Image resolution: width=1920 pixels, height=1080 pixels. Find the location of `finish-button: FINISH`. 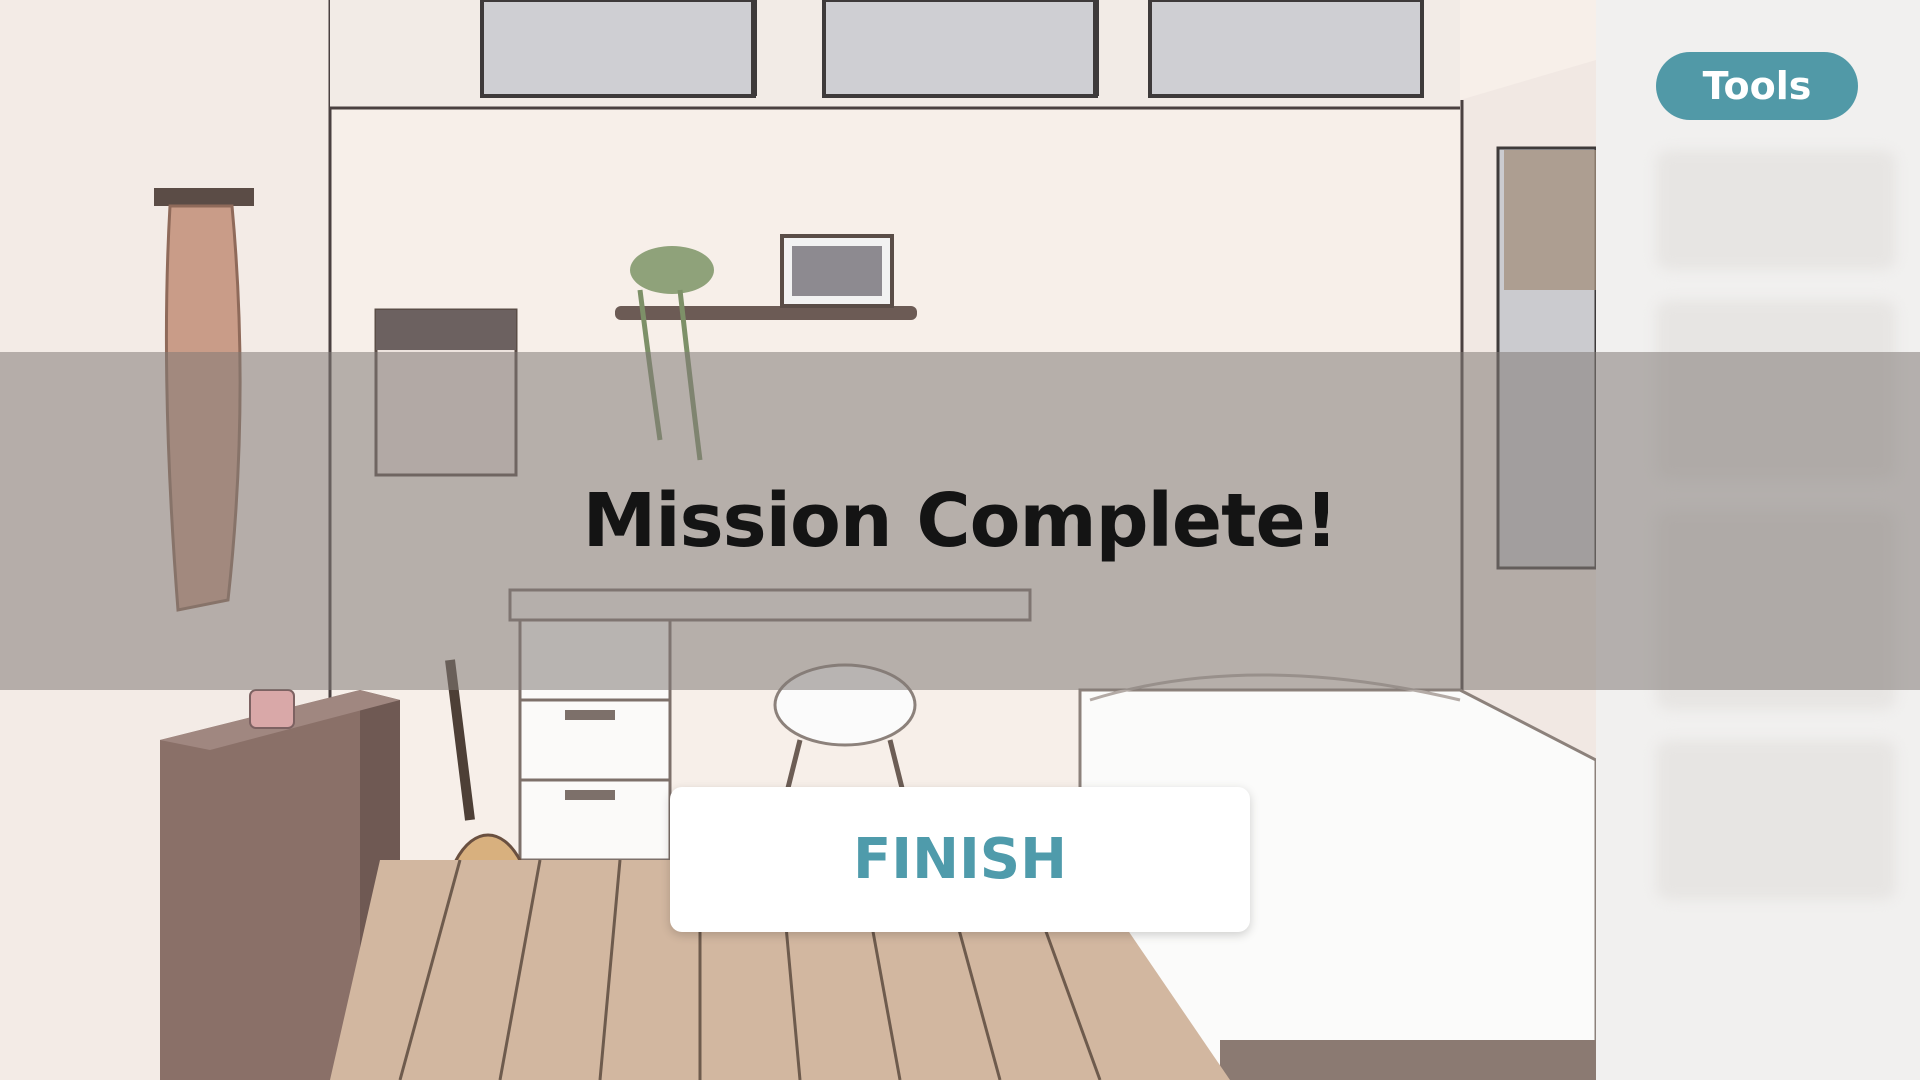

finish-button: FINISH is located at coordinates (960, 859).